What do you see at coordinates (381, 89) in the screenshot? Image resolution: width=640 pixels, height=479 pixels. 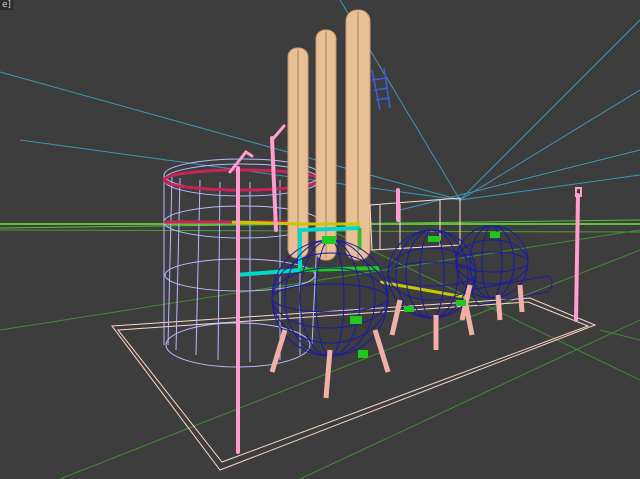 I see `ladder` at bounding box center [381, 89].